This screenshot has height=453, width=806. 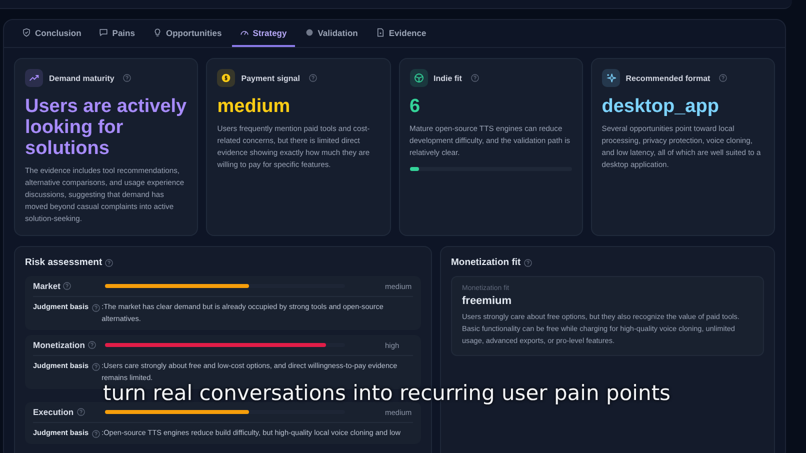 What do you see at coordinates (26, 32) in the screenshot?
I see `shield-icon` at bounding box center [26, 32].